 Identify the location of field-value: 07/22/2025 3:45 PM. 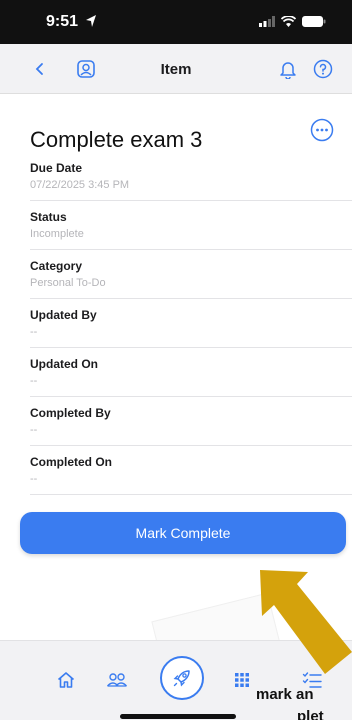
(80, 185).